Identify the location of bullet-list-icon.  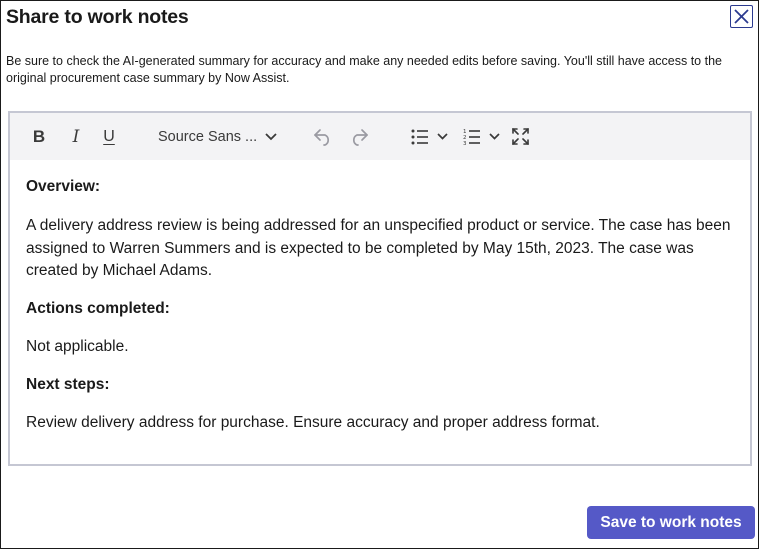
(419, 136).